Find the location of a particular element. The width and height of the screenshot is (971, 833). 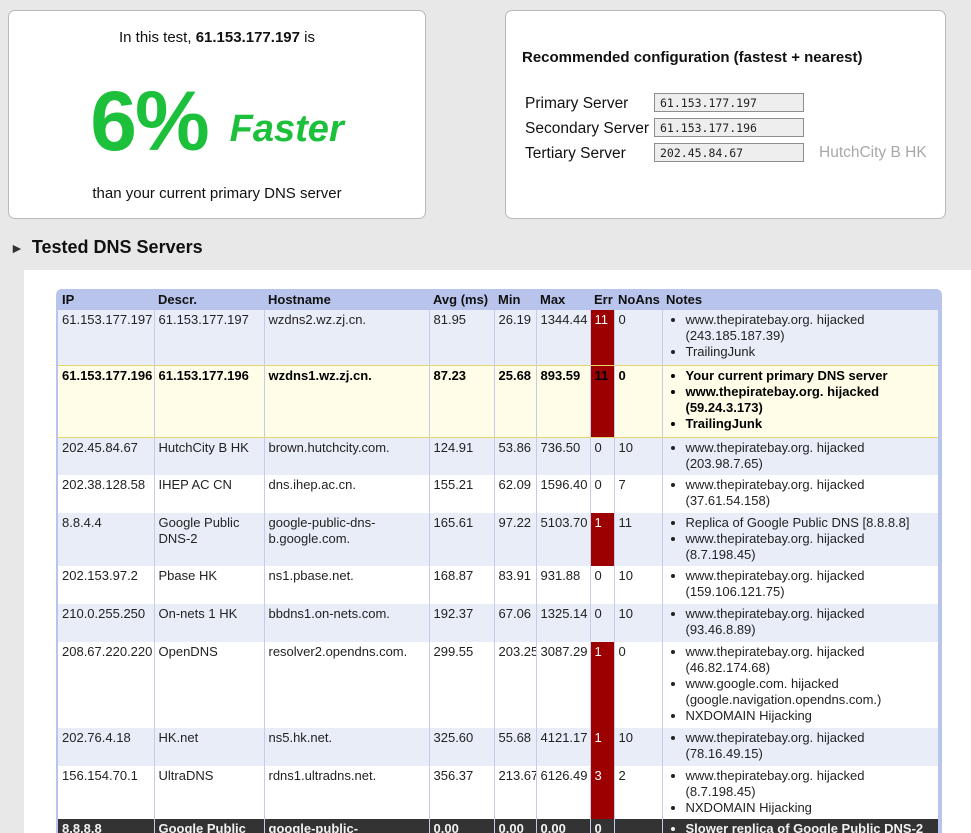

cell-descr: UltraDNS is located at coordinates (208, 792).